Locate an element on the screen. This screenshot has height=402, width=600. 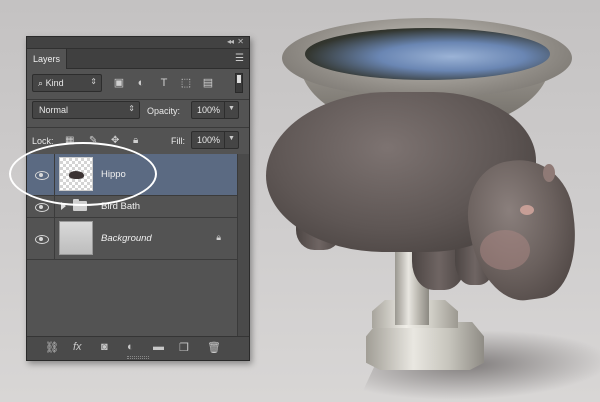
layer-list-scrollbar is located at coordinates (243, 245).